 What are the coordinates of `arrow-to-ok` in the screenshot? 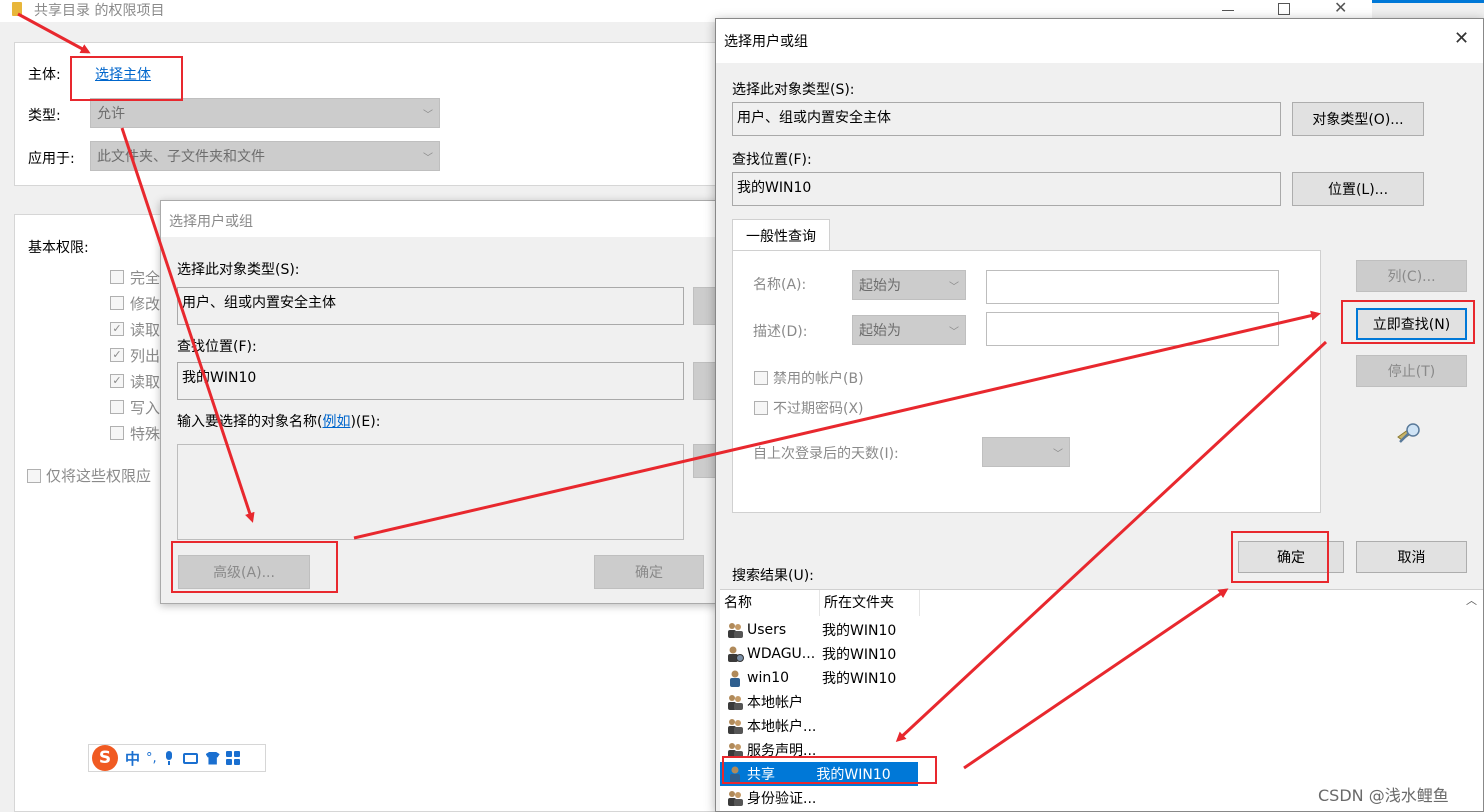 It's located at (1096, 679).